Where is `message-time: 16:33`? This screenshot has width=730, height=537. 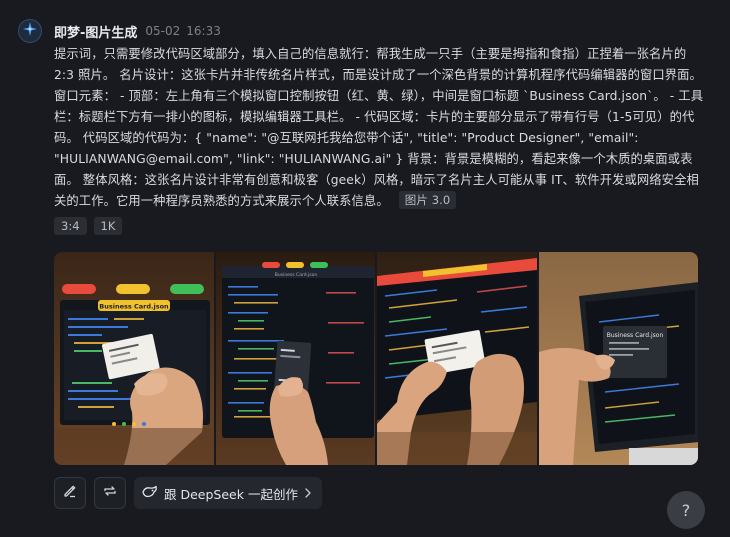 message-time: 16:33 is located at coordinates (203, 31).